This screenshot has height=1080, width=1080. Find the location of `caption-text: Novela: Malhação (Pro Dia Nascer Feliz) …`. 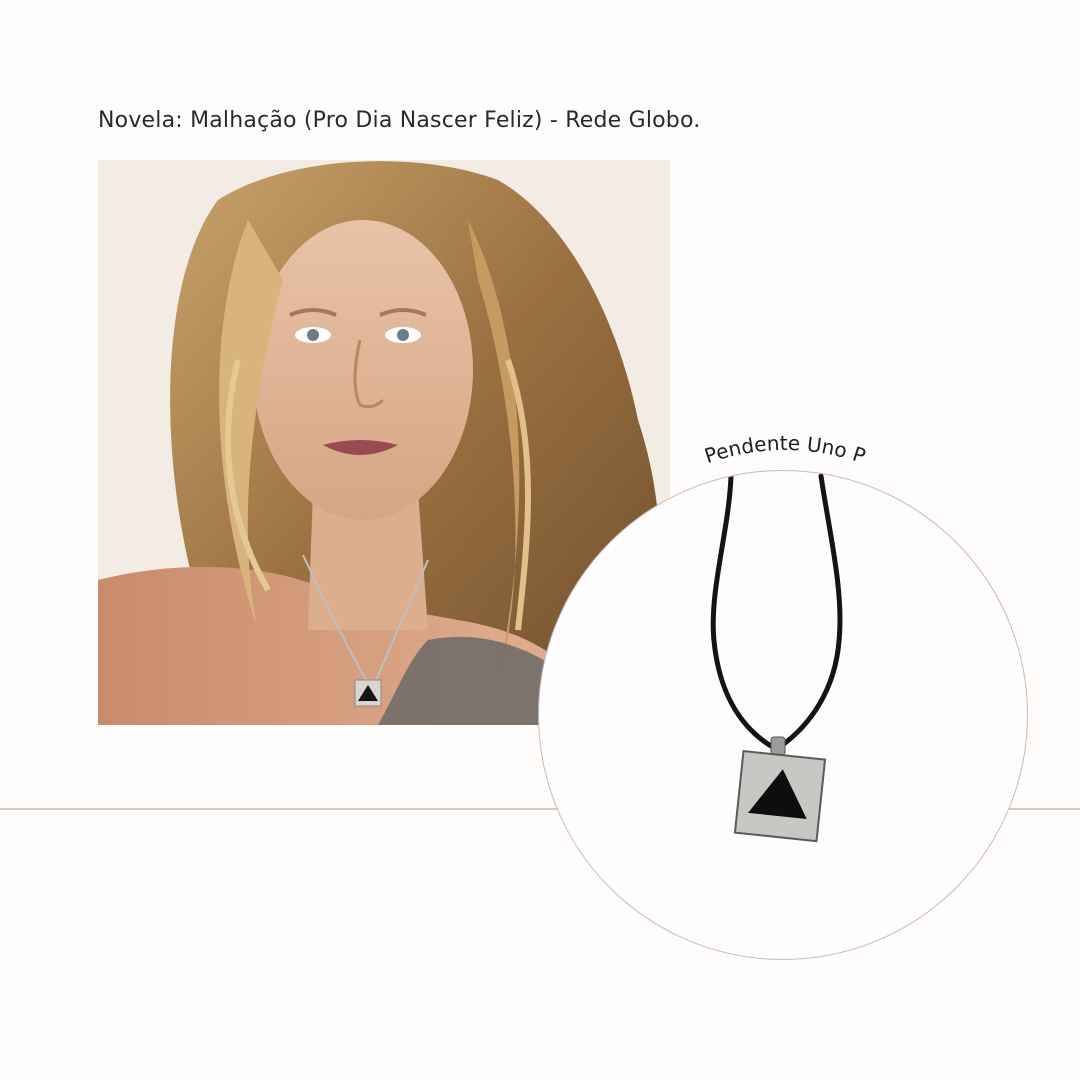

caption-text: Novela: Malhação (Pro Dia Nascer Feliz) … is located at coordinates (399, 120).